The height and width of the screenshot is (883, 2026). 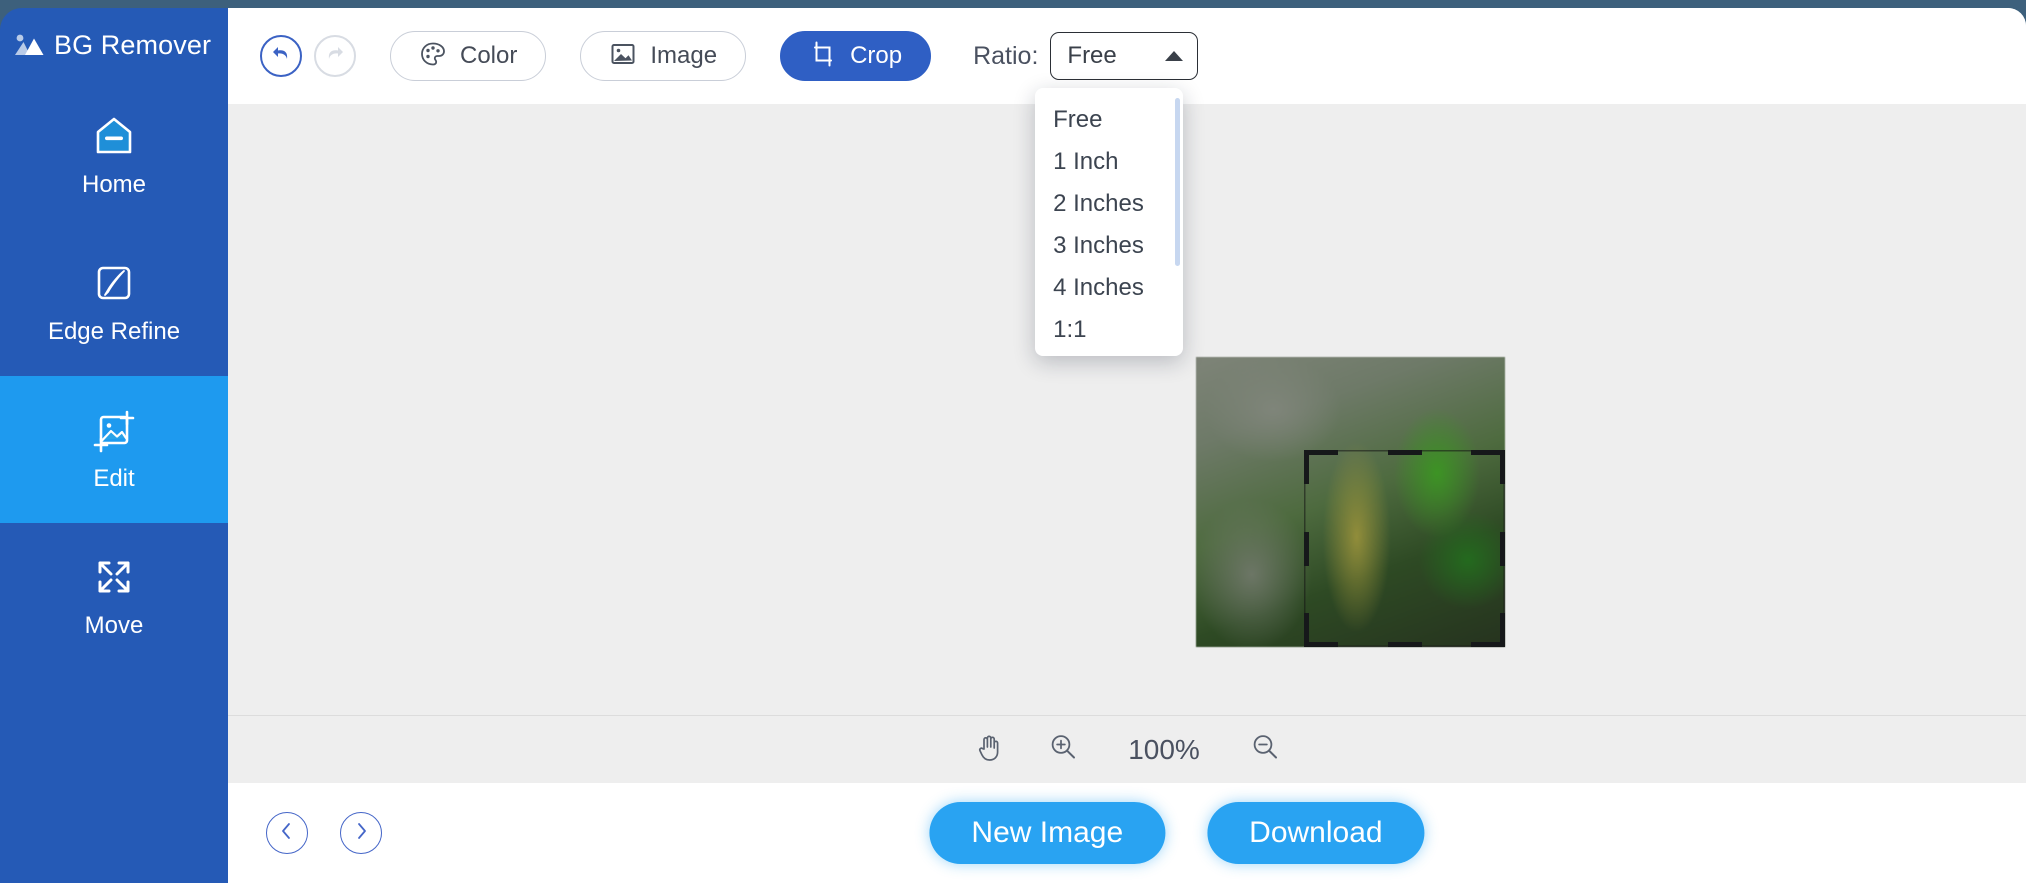 I want to click on image-stage, so click(x=1350, y=502).